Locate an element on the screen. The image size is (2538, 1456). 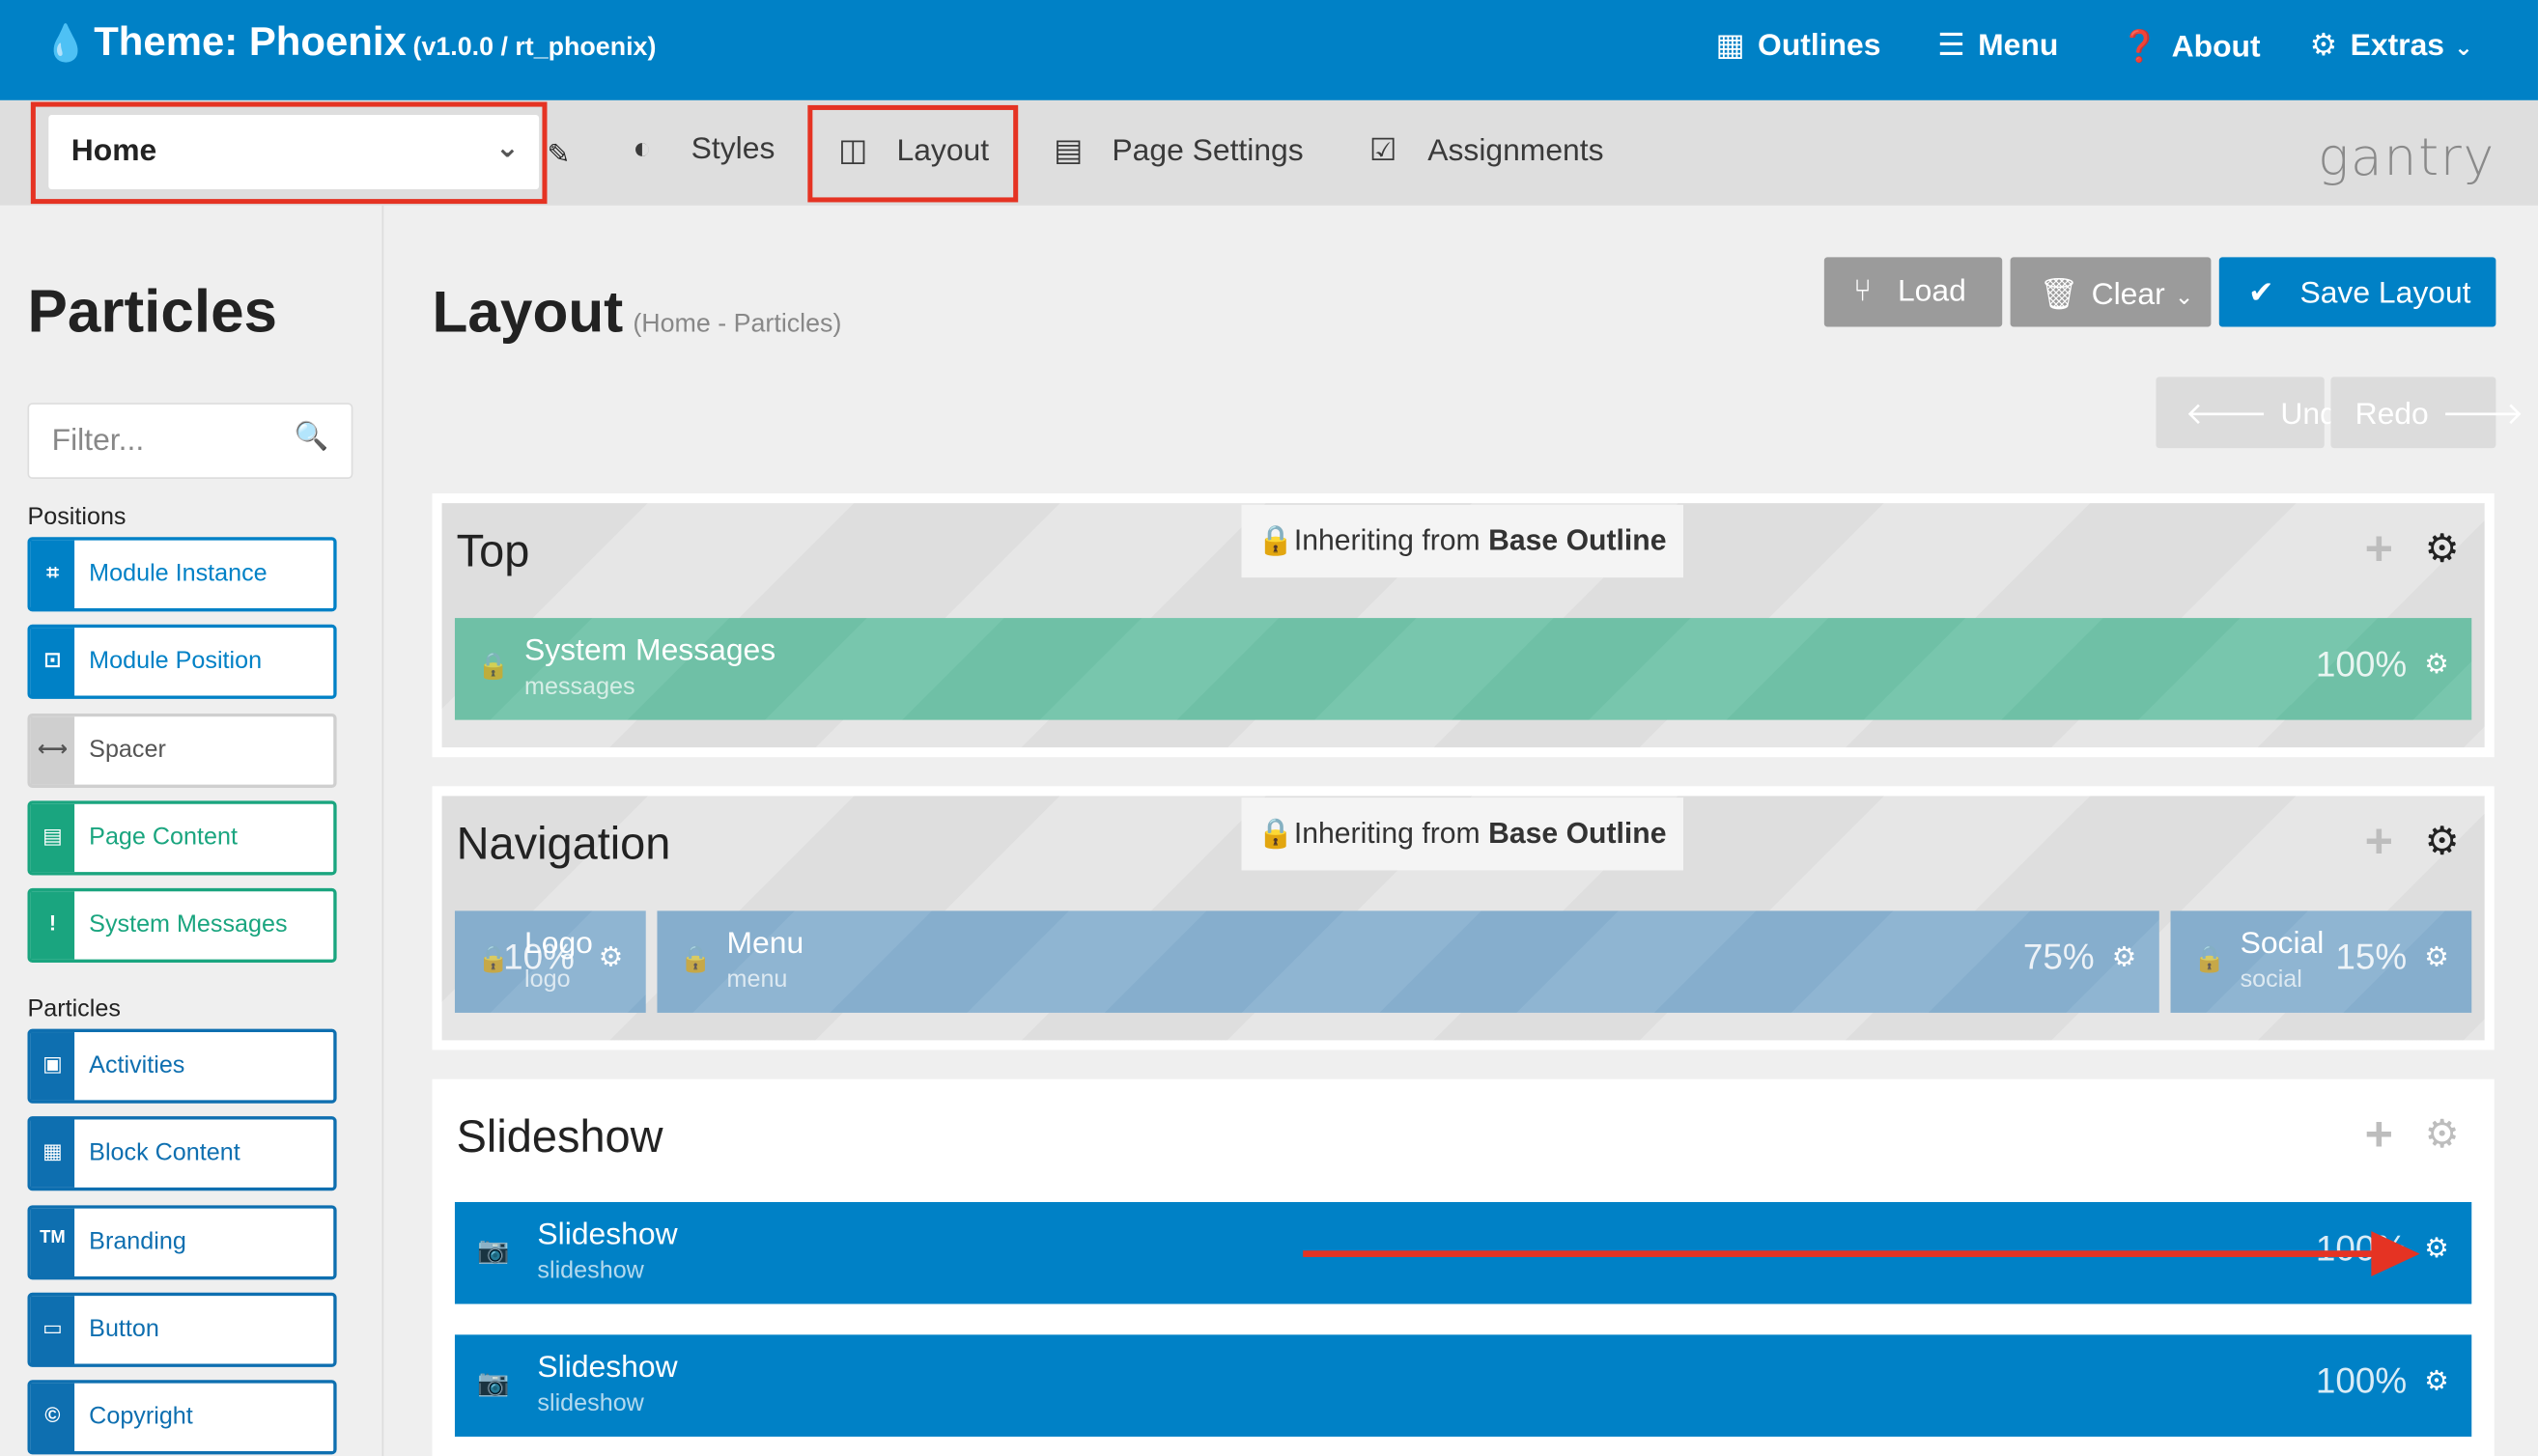
columns-icon: ◫ is located at coordinates (853, 152).